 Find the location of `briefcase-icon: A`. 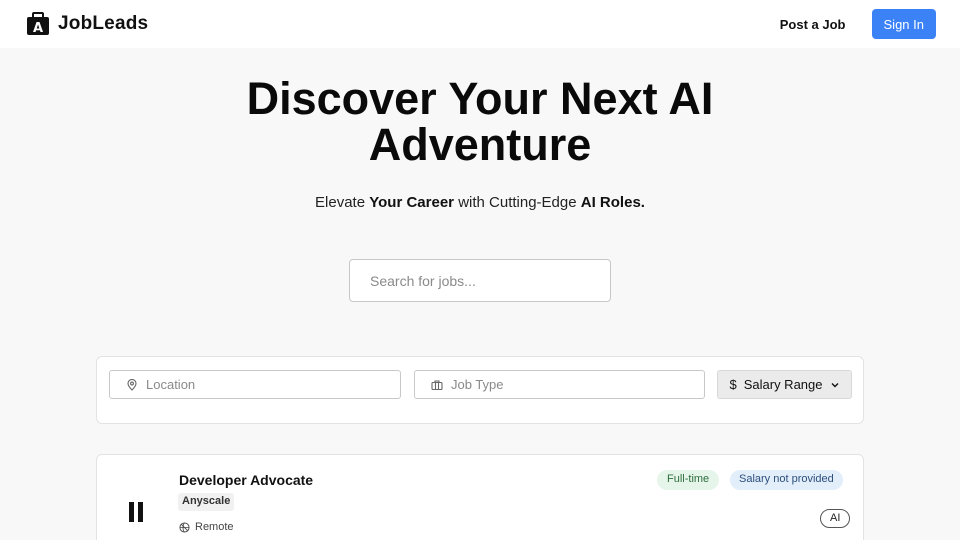

briefcase-icon: A is located at coordinates (38, 24).